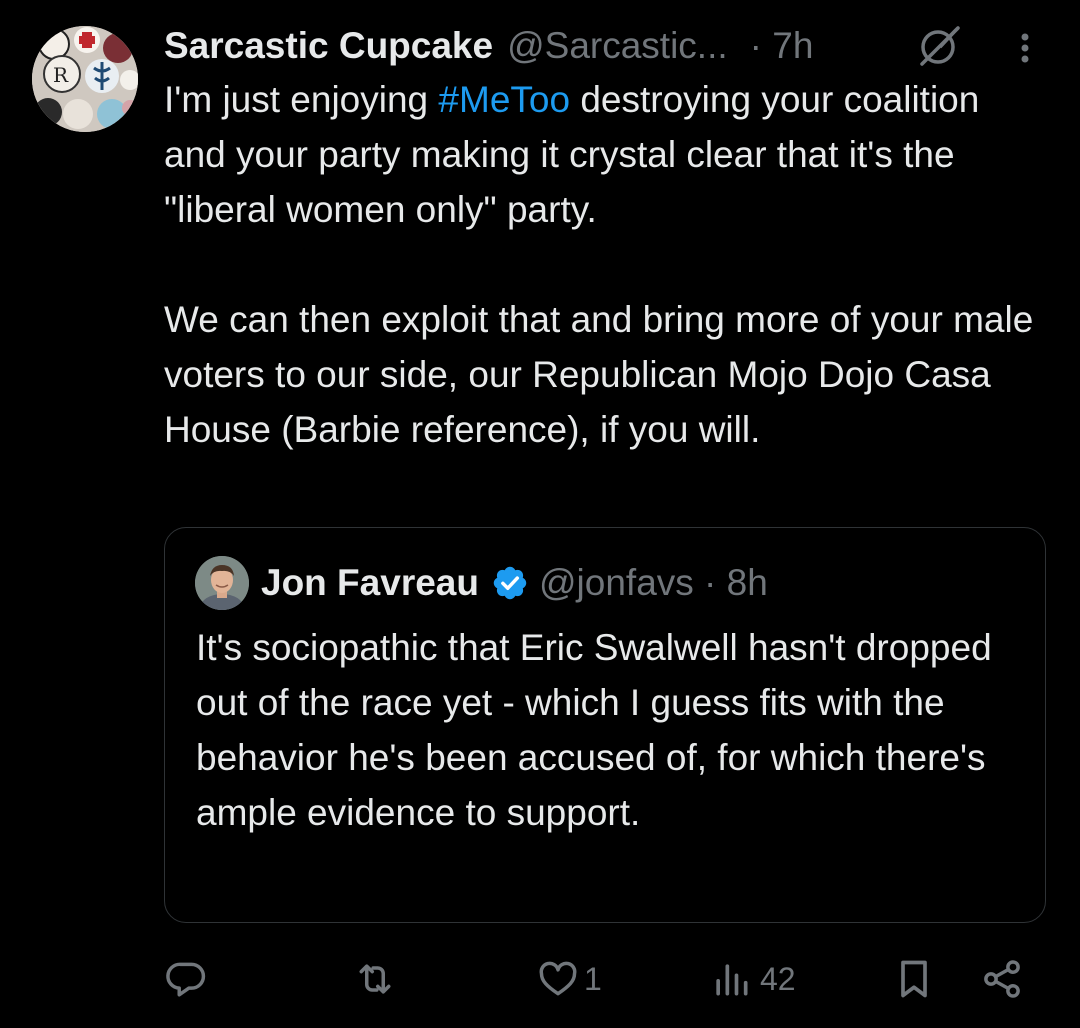  Describe the element at coordinates (558, 978) in the screenshot. I see `like-icon` at that location.